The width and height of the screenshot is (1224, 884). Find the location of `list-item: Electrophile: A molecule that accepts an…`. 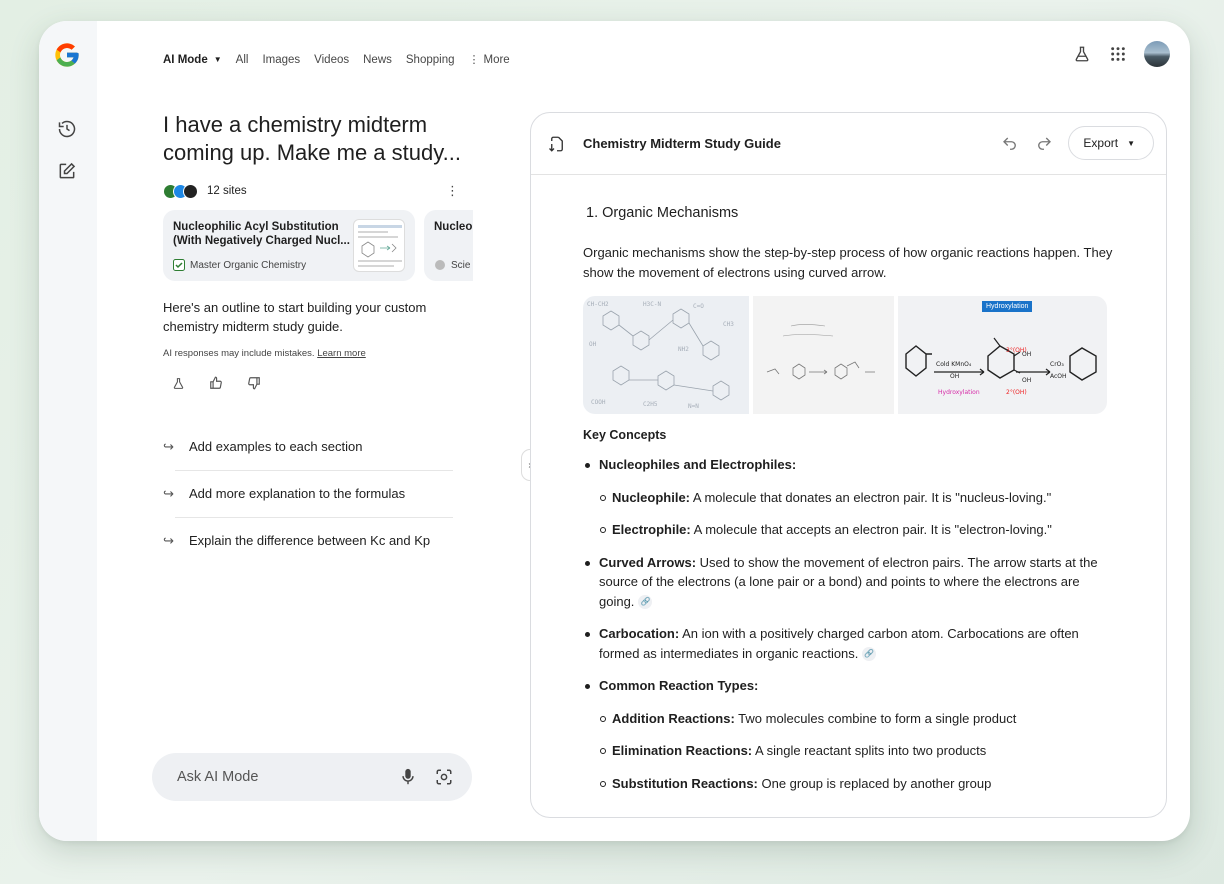

list-item: Electrophile: A molecule that accepts an… is located at coordinates (848, 530).